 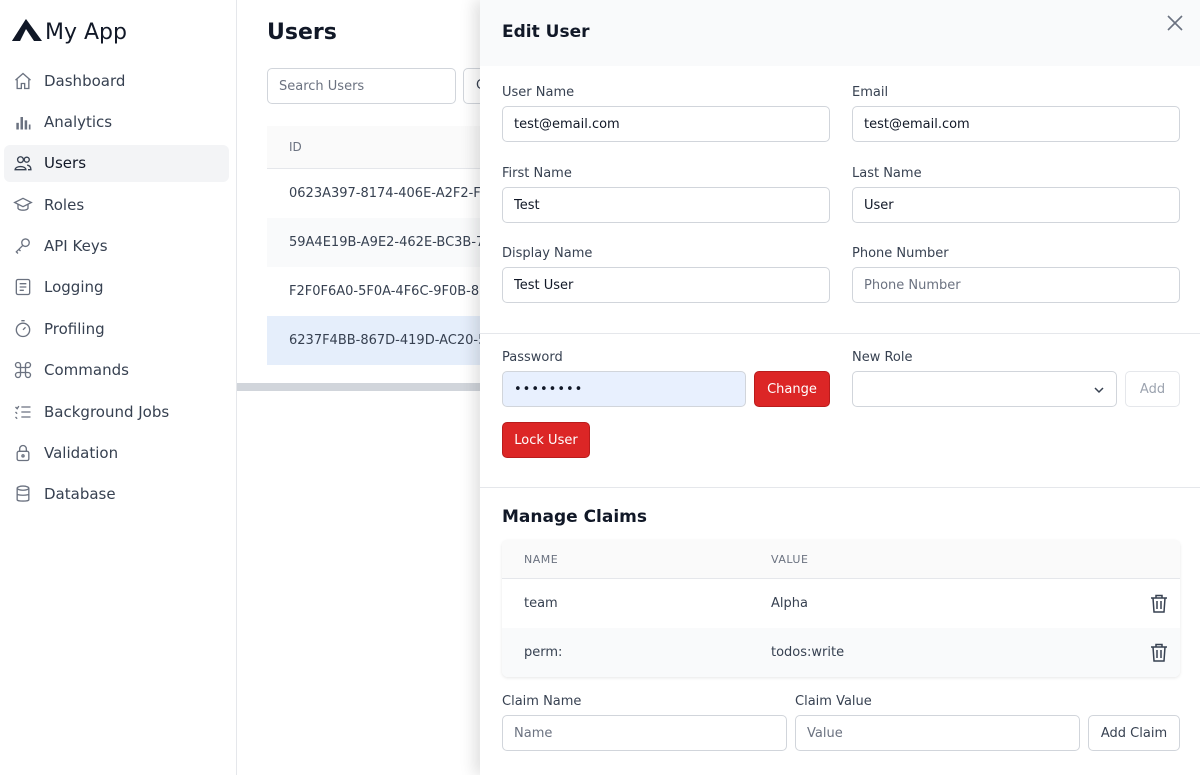 I want to click on home-icon, so click(x=23, y=81).